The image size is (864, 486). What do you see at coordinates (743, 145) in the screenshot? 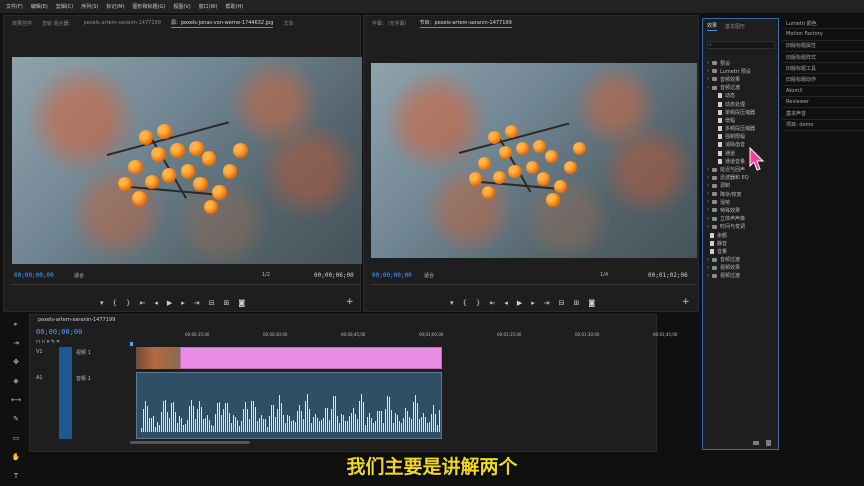
I see `effects-tree-item: 消除齿音` at bounding box center [743, 145].